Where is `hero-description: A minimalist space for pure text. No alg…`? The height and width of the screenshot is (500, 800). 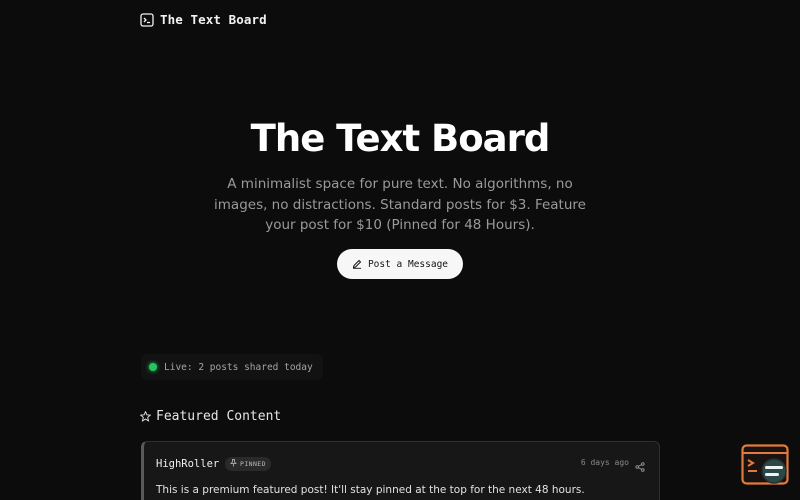 hero-description: A minimalist space for pure text. No alg… is located at coordinates (400, 204).